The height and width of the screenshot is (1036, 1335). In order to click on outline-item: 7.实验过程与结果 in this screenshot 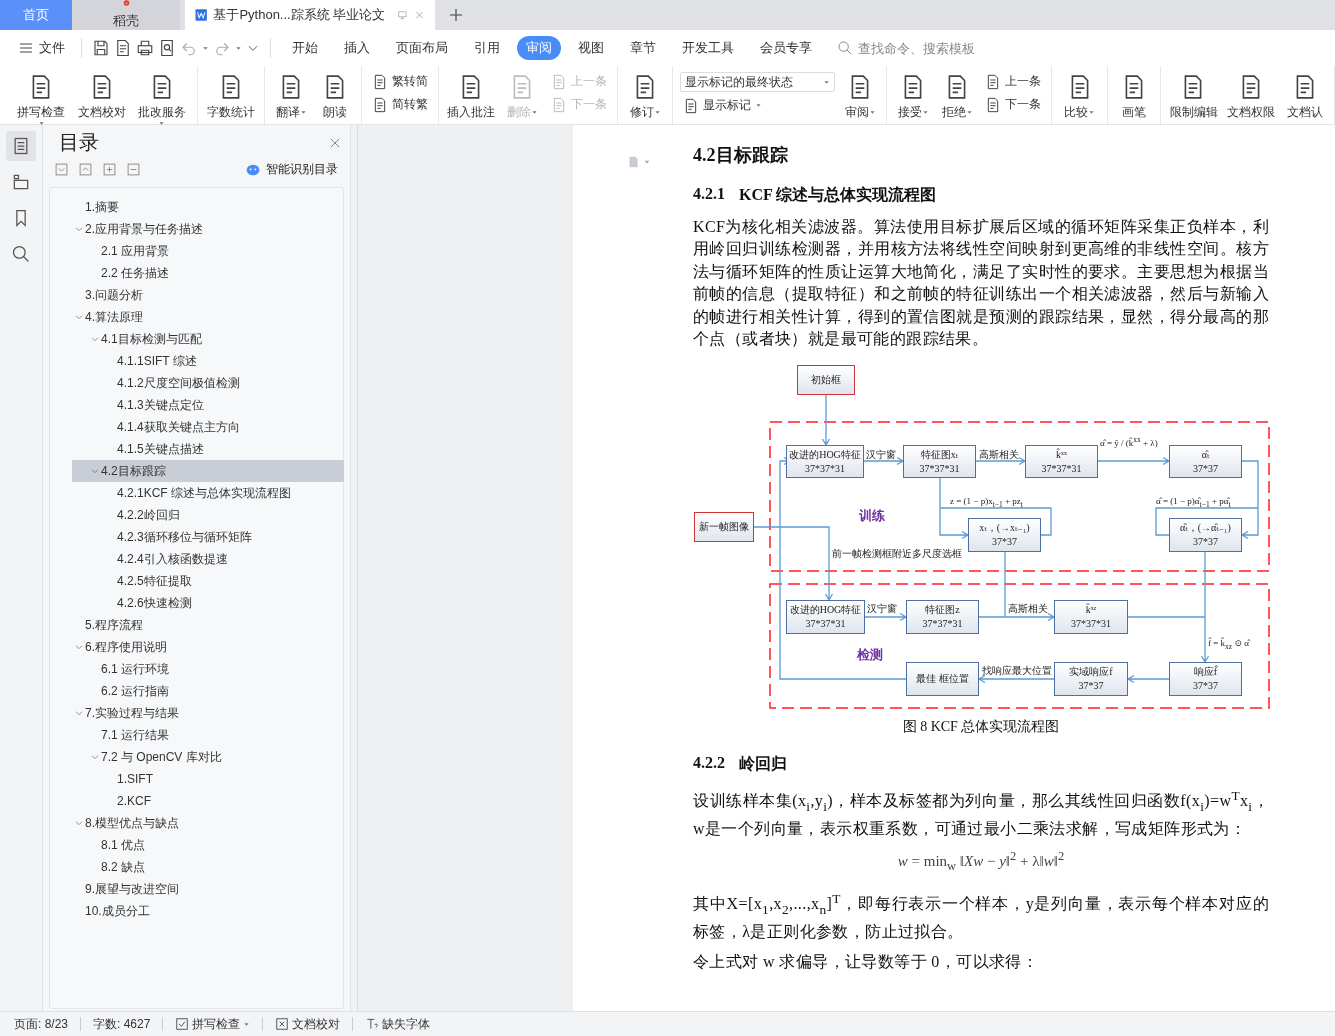, I will do `click(208, 713)`.